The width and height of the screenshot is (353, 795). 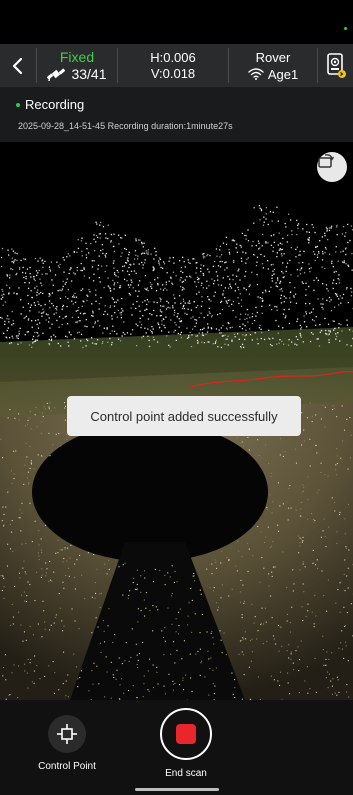 I want to click on wifi-signal-icon, so click(x=256, y=74).